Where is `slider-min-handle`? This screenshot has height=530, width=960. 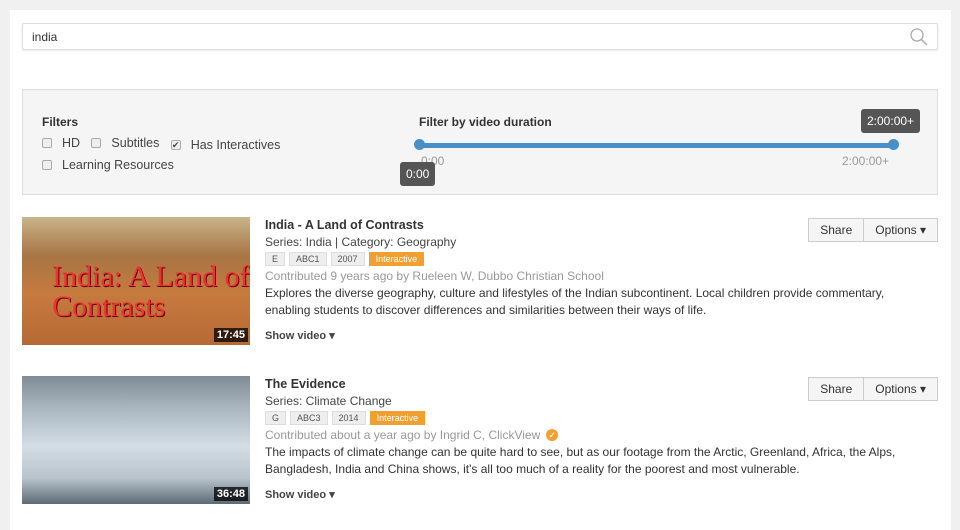
slider-min-handle is located at coordinates (419, 144).